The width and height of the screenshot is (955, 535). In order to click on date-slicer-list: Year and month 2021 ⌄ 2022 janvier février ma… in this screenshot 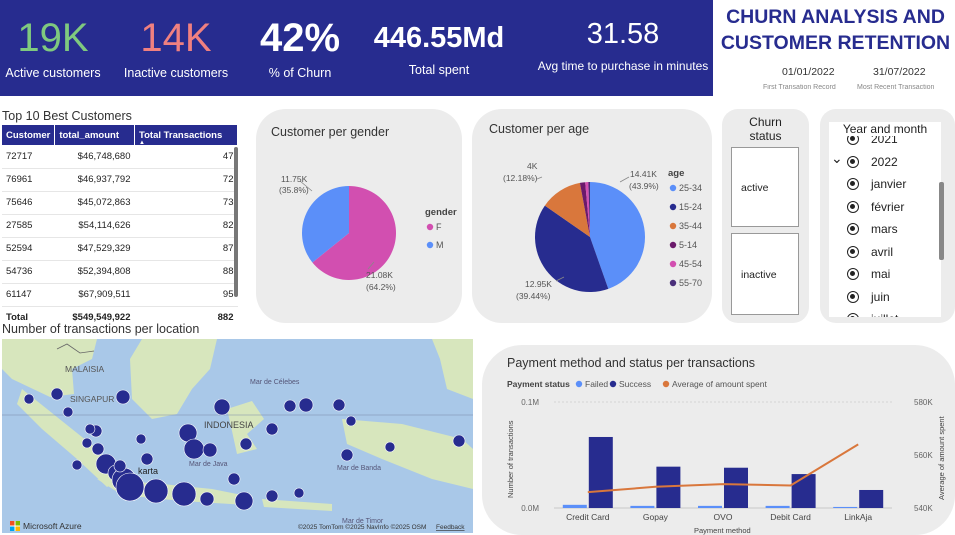, I will do `click(885, 219)`.